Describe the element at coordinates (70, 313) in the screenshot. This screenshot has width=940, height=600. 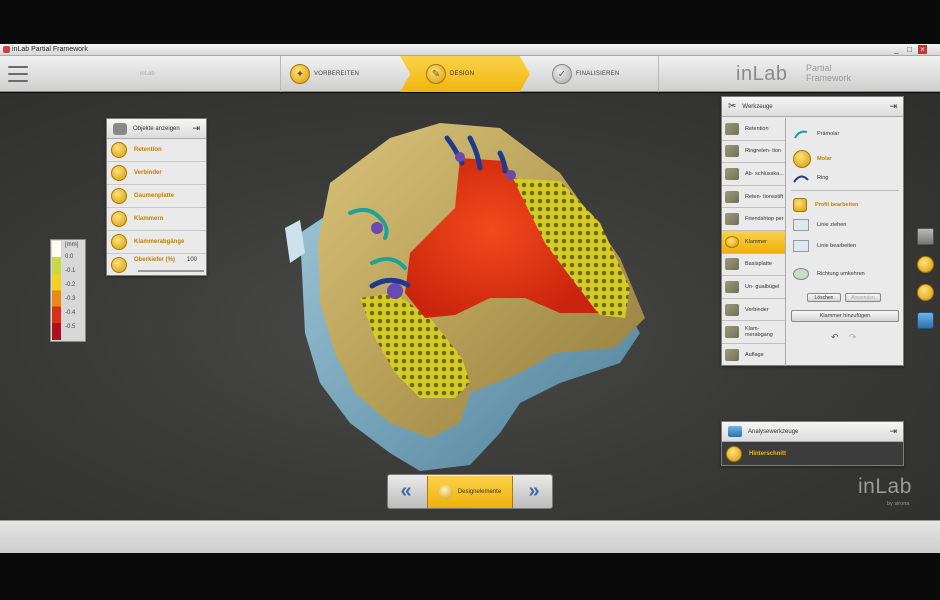
I see `scale-value: -0.4` at that location.